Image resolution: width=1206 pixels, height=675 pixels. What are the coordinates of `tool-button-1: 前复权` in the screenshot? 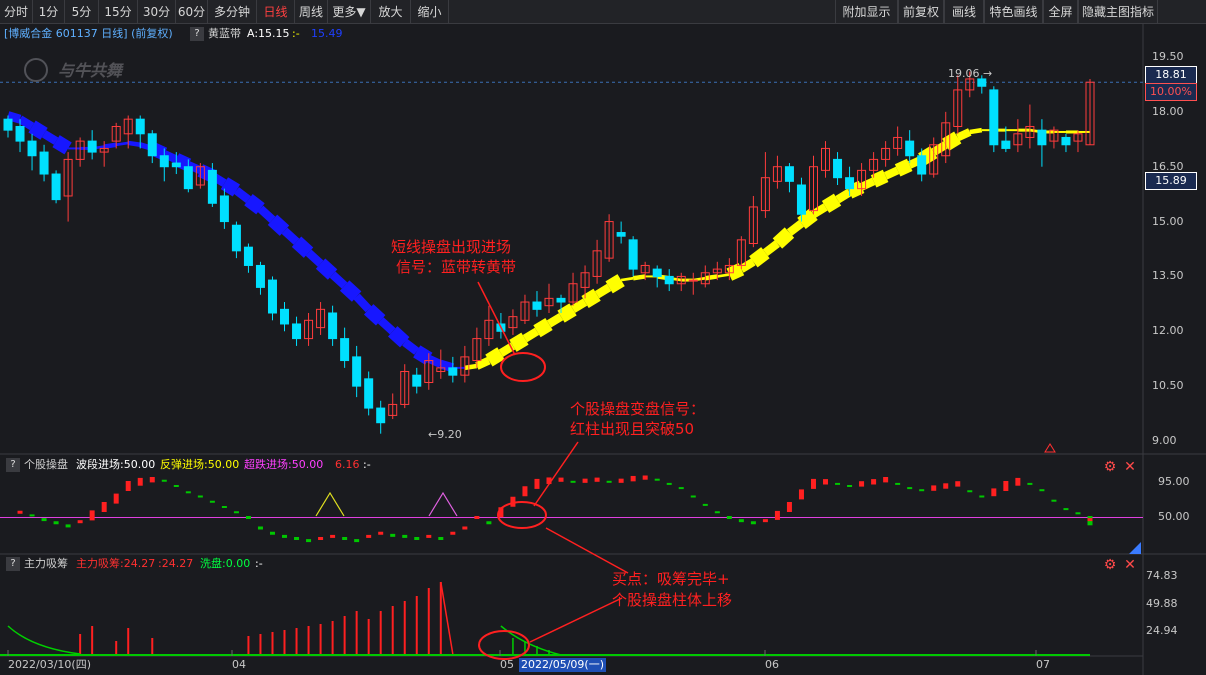 It's located at (921, 12).